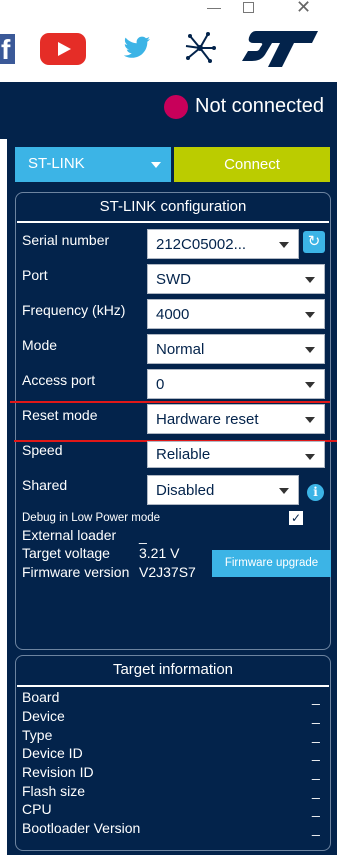 Image resolution: width=337 pixels, height=855 pixels. I want to click on mode-label: Mode, so click(40, 345).